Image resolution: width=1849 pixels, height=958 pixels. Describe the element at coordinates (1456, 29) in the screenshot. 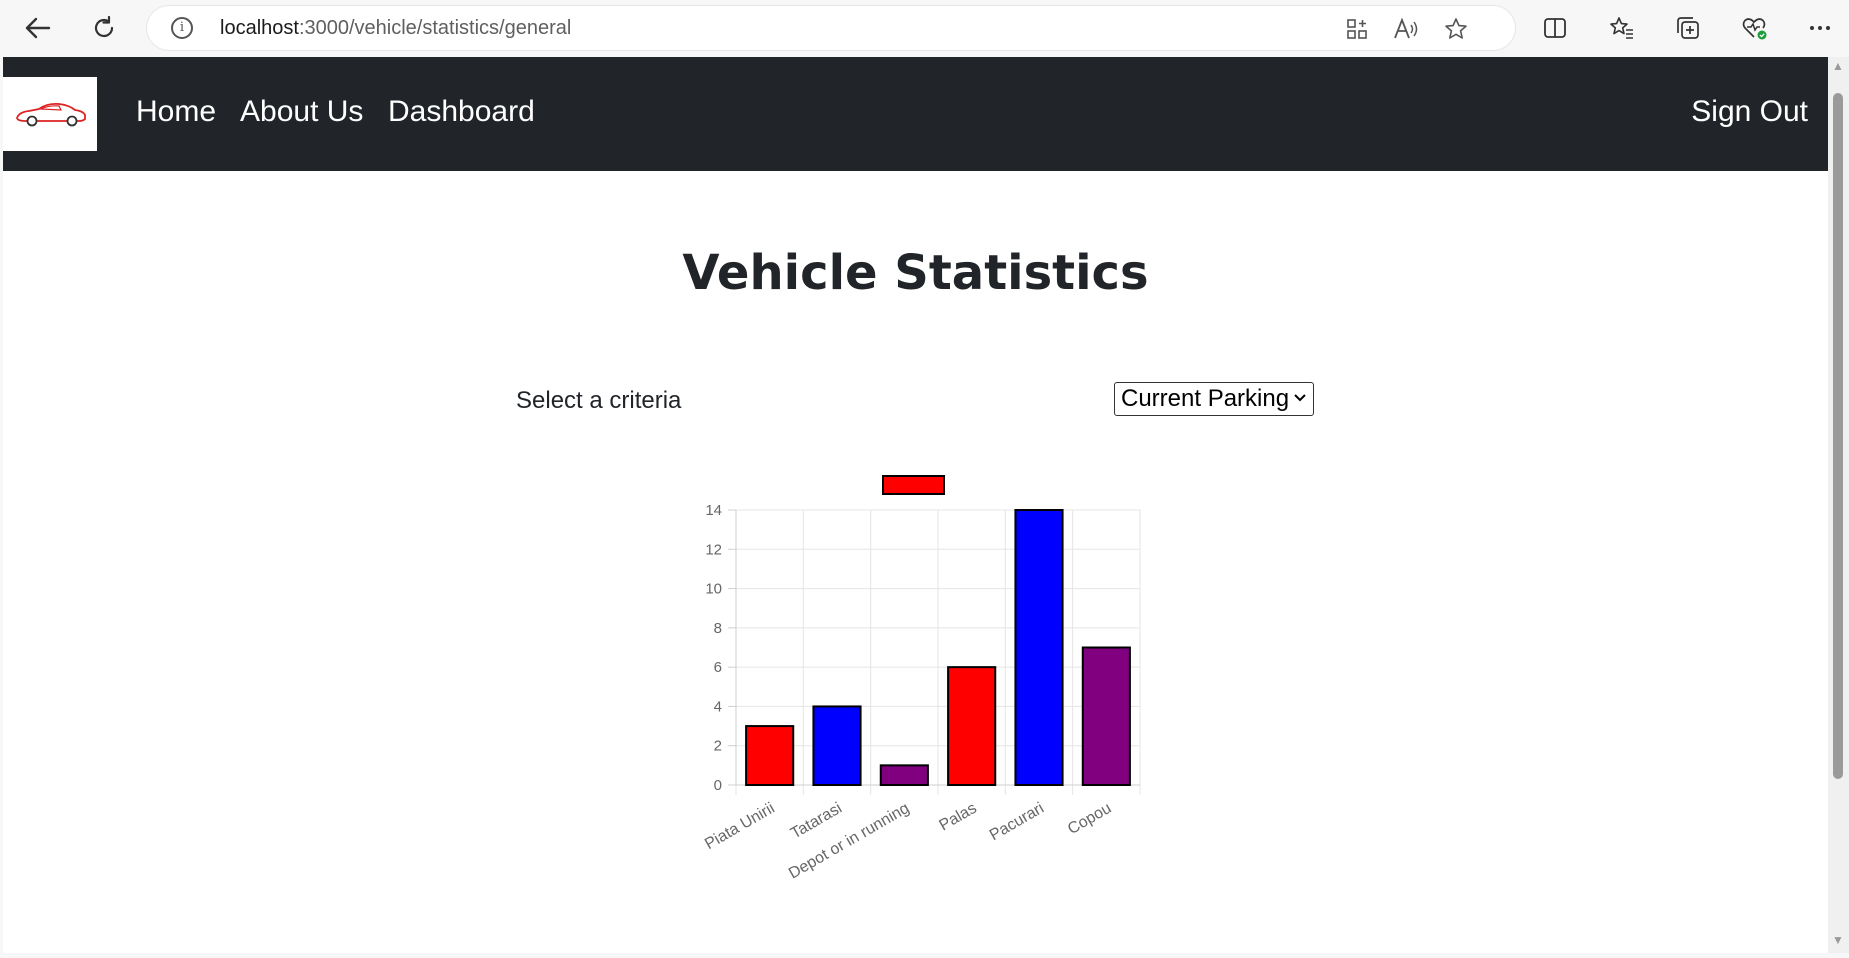

I see `favorite-star-icon` at that location.